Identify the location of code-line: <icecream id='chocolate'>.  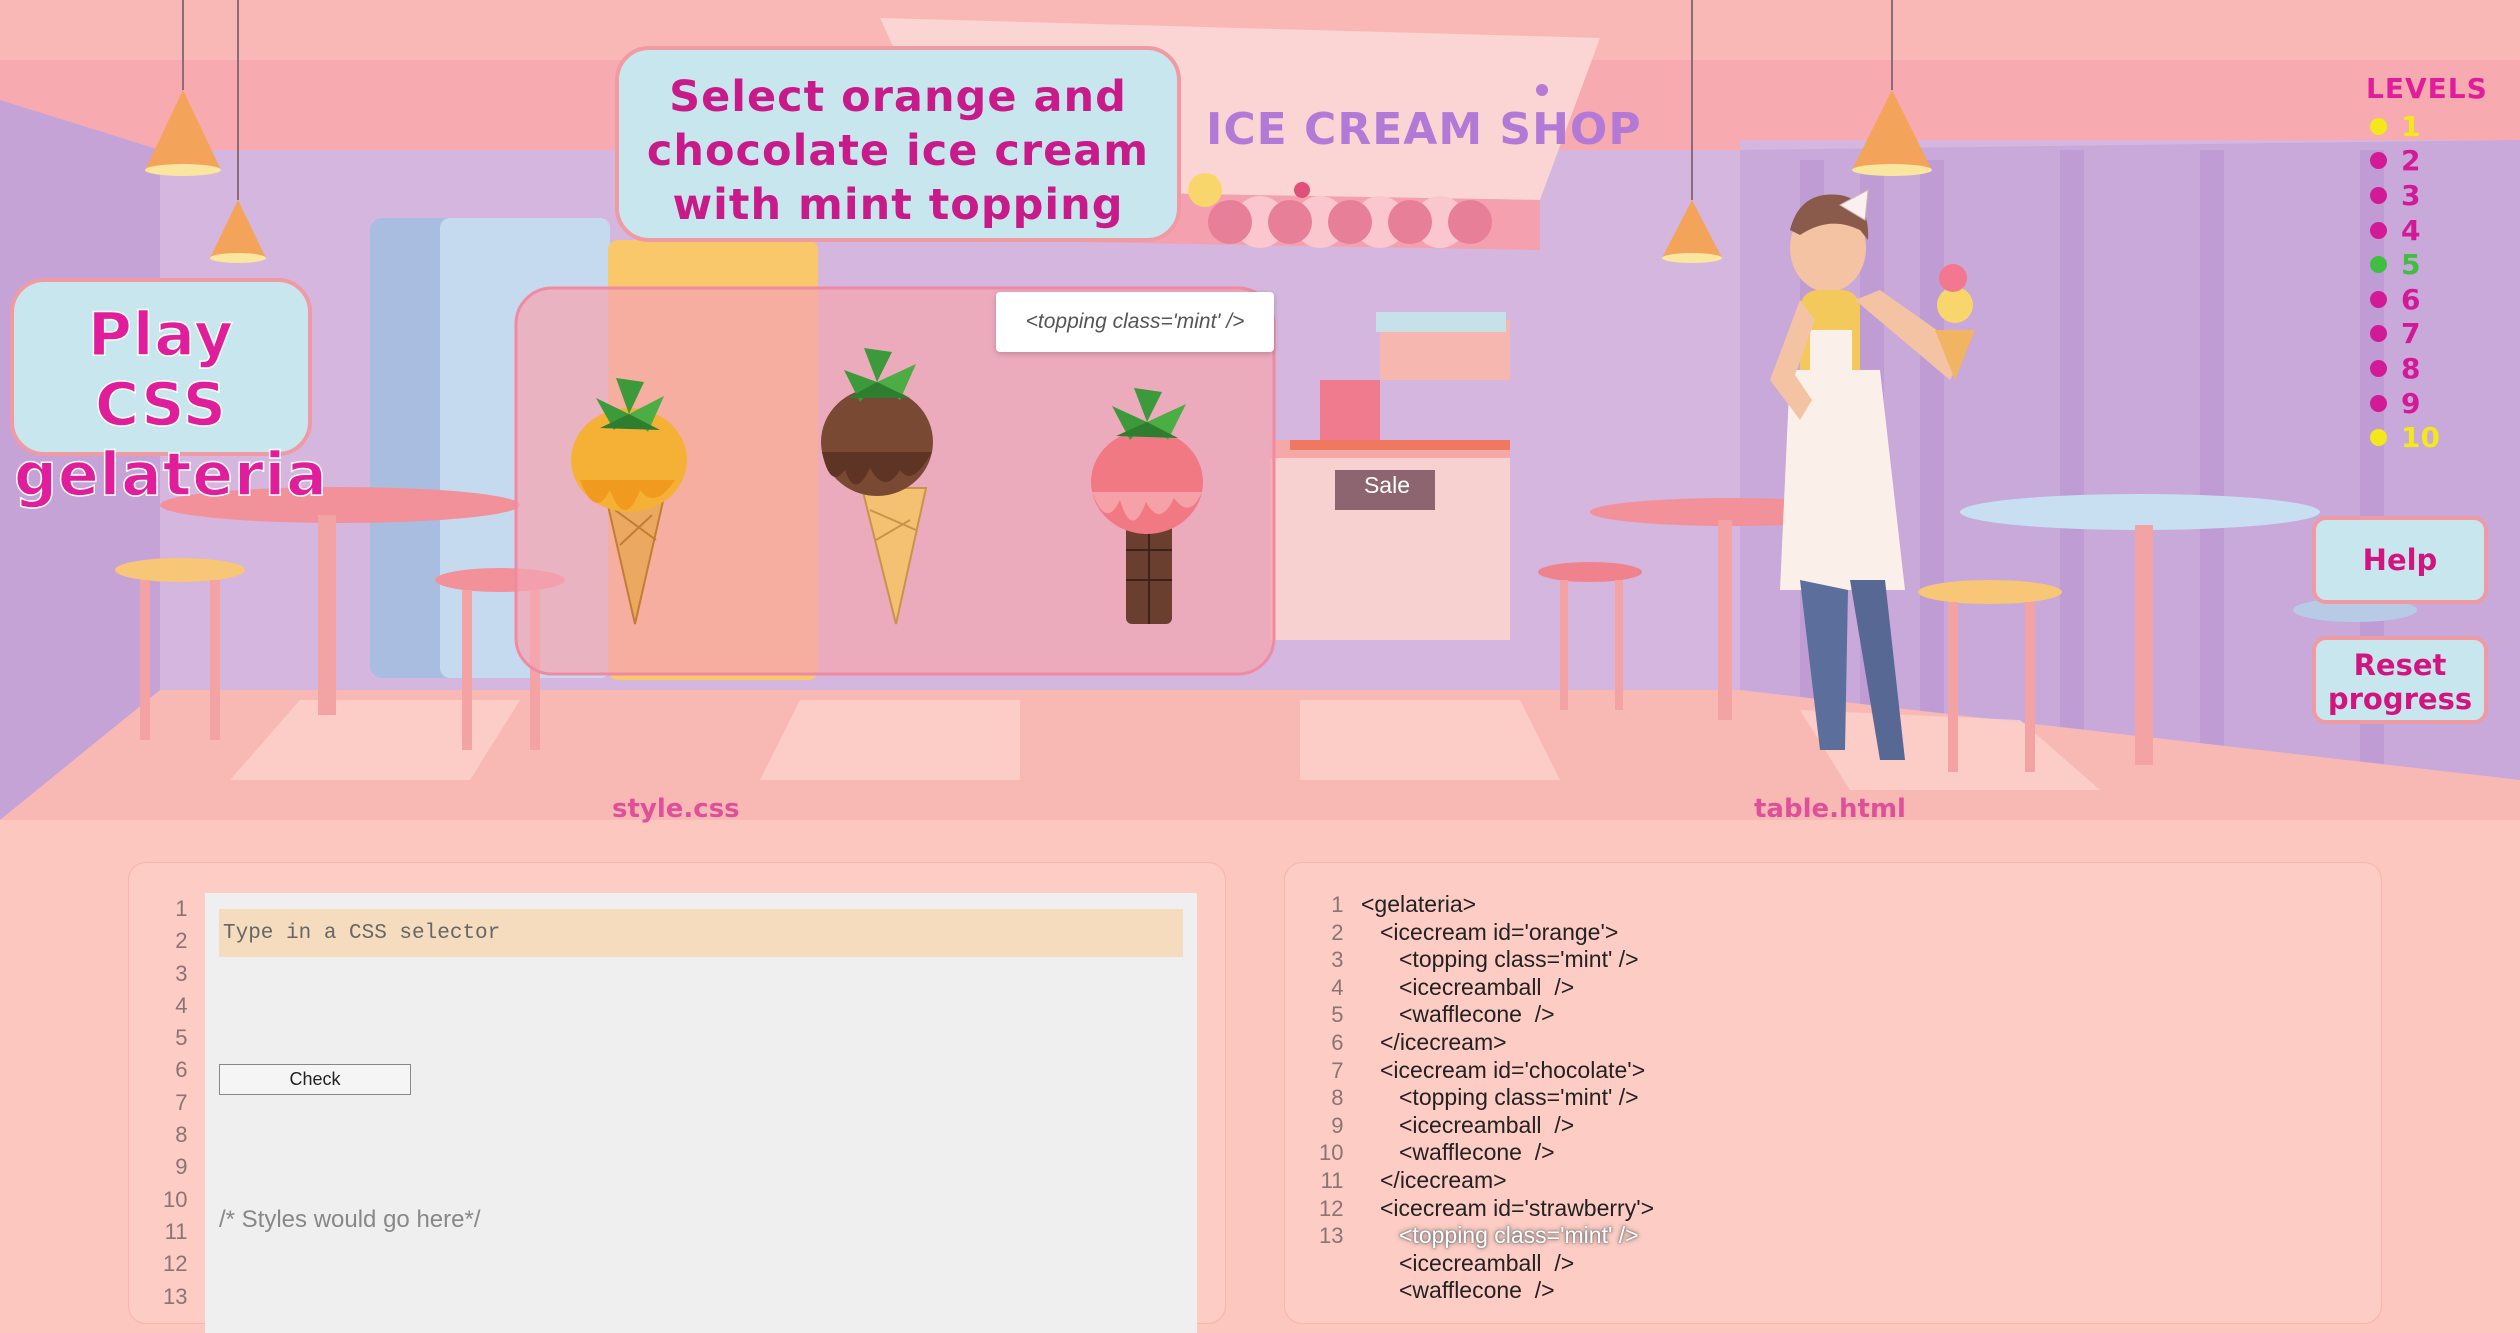
(1507, 1071).